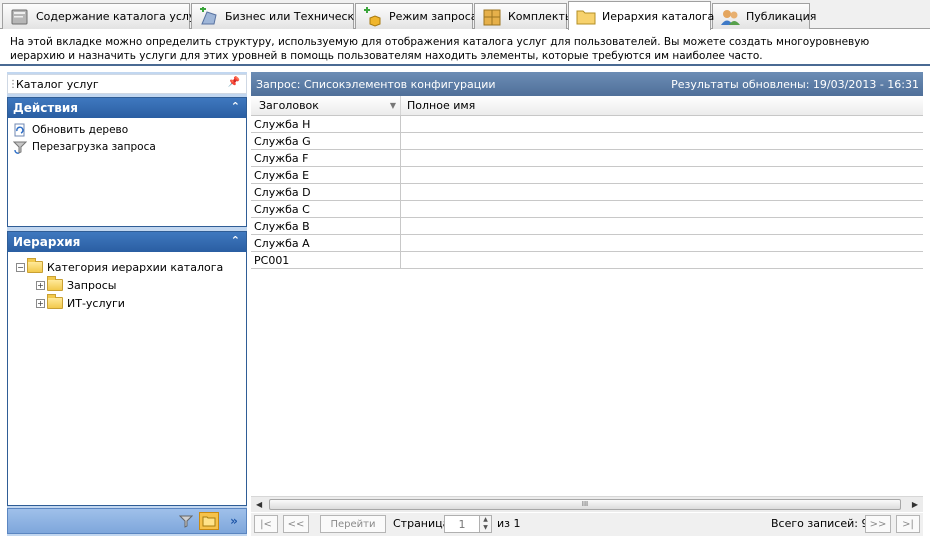 The image size is (930, 541). I want to click on horizontal-scrollbar: ◀ III ▶, so click(587, 504).